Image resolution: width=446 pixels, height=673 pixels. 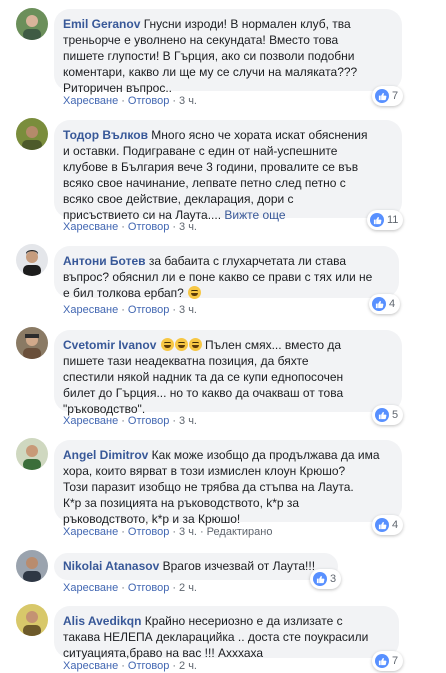 What do you see at coordinates (105, 455) in the screenshot?
I see `comment-author: Angel Dimitrov` at bounding box center [105, 455].